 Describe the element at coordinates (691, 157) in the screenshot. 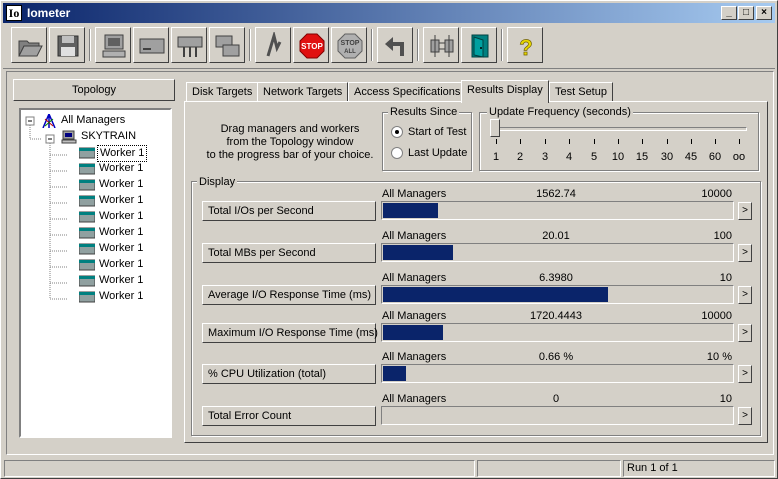

I see `slider-tick-label: 45` at that location.